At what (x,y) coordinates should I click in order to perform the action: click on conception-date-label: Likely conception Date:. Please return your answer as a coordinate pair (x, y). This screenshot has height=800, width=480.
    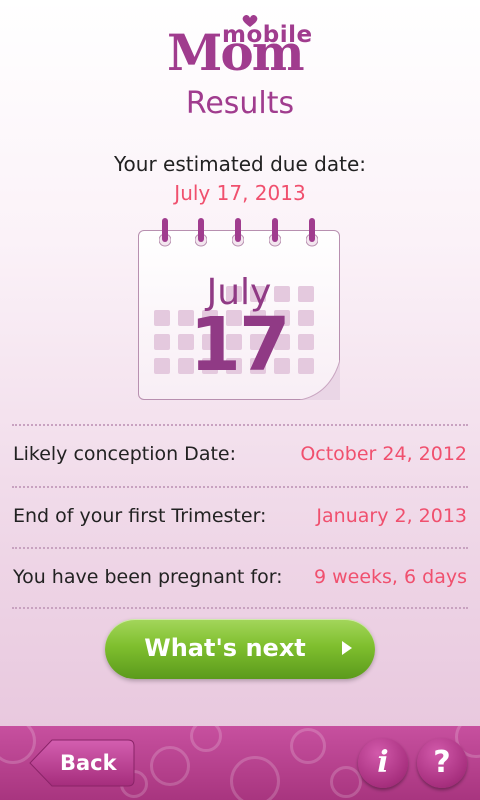
    Looking at the image, I should click on (124, 454).